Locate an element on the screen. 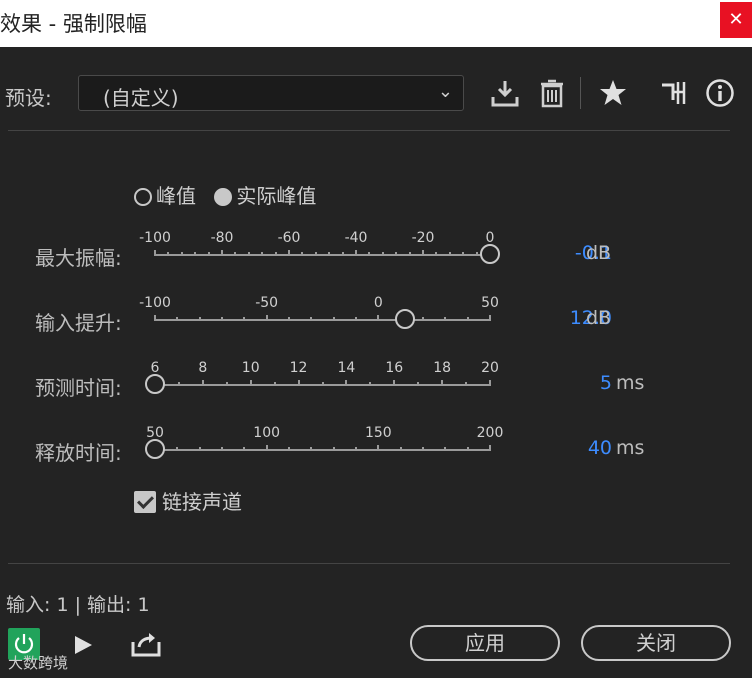 This screenshot has height=678, width=752. tick-label: 100 is located at coordinates (267, 433).